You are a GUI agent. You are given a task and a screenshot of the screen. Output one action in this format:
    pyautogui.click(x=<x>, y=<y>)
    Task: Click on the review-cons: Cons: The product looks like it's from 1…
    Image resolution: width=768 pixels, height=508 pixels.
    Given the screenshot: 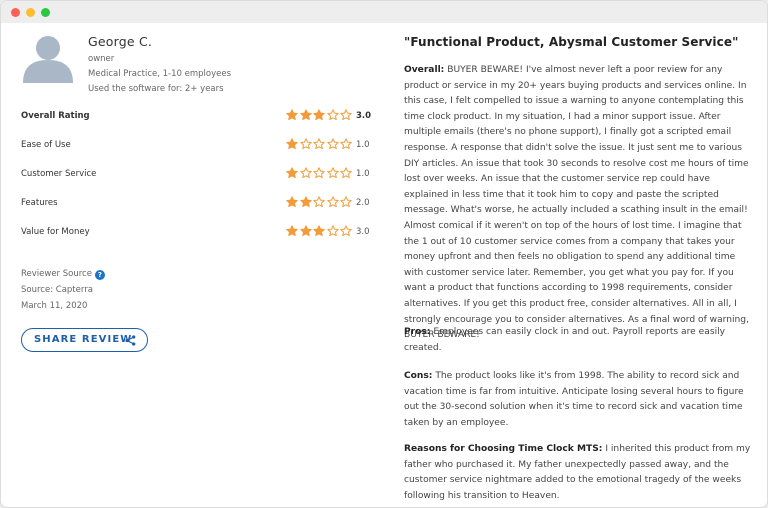 What is the action you would take?
    pyautogui.click(x=579, y=400)
    